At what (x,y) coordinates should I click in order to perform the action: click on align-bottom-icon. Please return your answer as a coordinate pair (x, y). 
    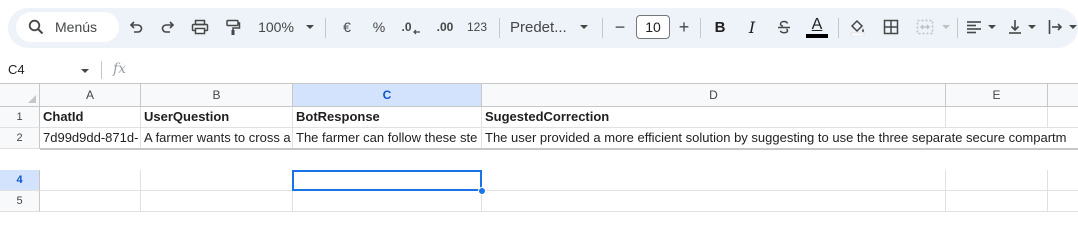
    Looking at the image, I should click on (1015, 27).